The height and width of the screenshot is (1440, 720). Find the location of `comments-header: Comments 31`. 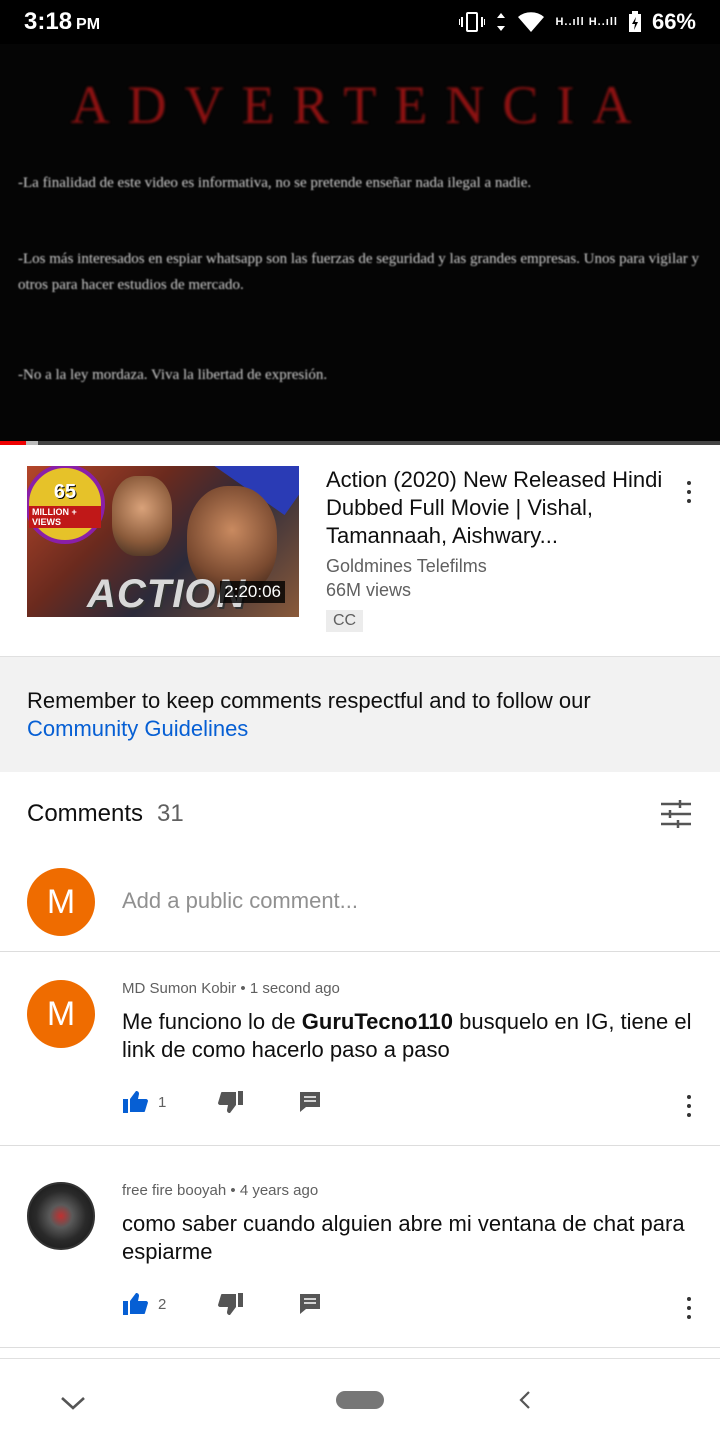

comments-header: Comments 31 is located at coordinates (360, 814).